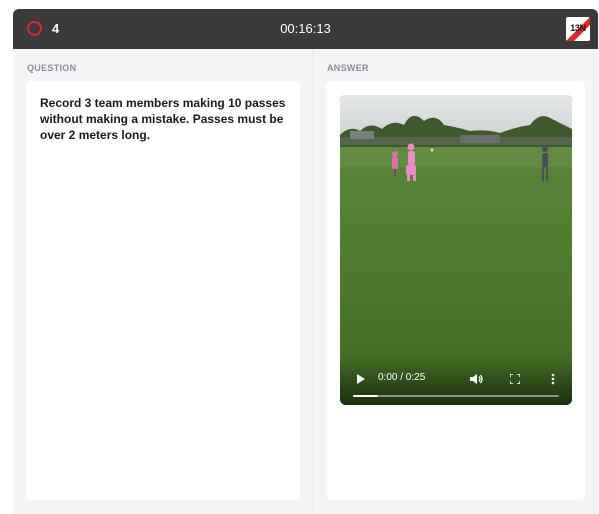 The height and width of the screenshot is (514, 599). What do you see at coordinates (456, 396) in the screenshot?
I see `video-progress-bar` at bounding box center [456, 396].